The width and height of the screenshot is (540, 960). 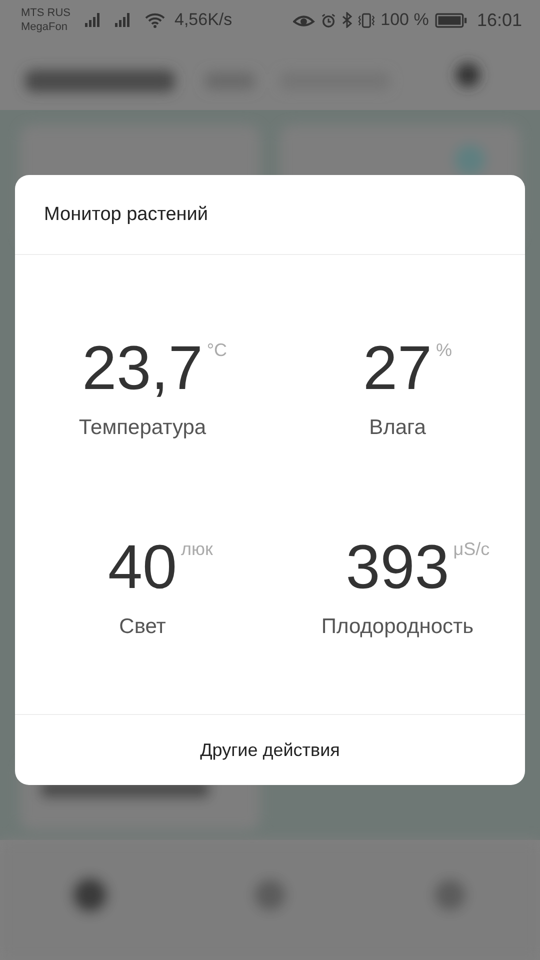 What do you see at coordinates (499, 20) in the screenshot?
I see `clock-time: 16:01` at bounding box center [499, 20].